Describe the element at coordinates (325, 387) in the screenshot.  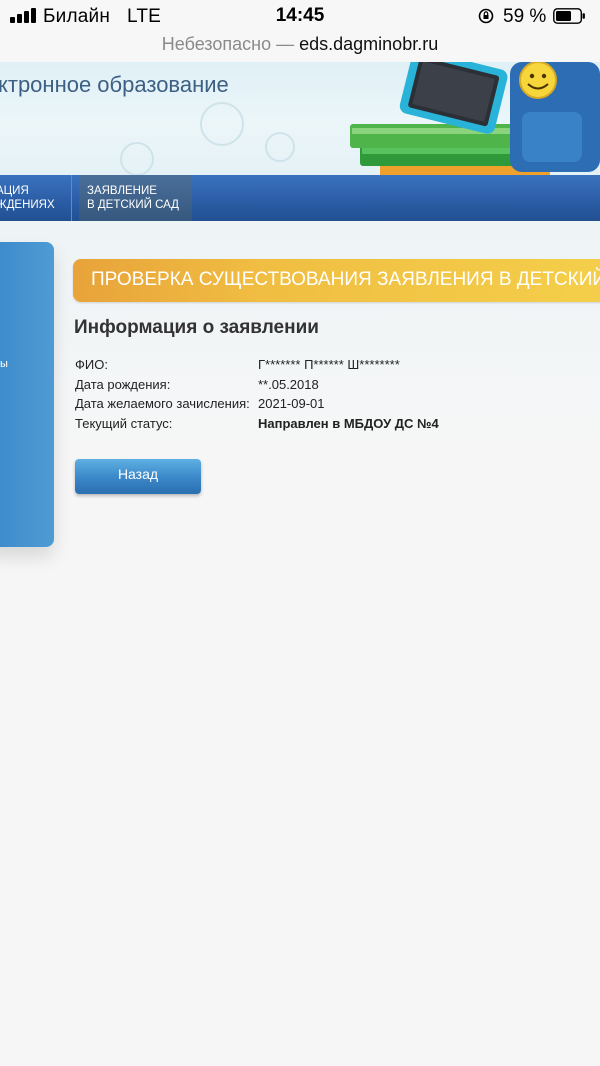
I see `info-row-birthdate: Дата рождения: **.05.2018` at that location.